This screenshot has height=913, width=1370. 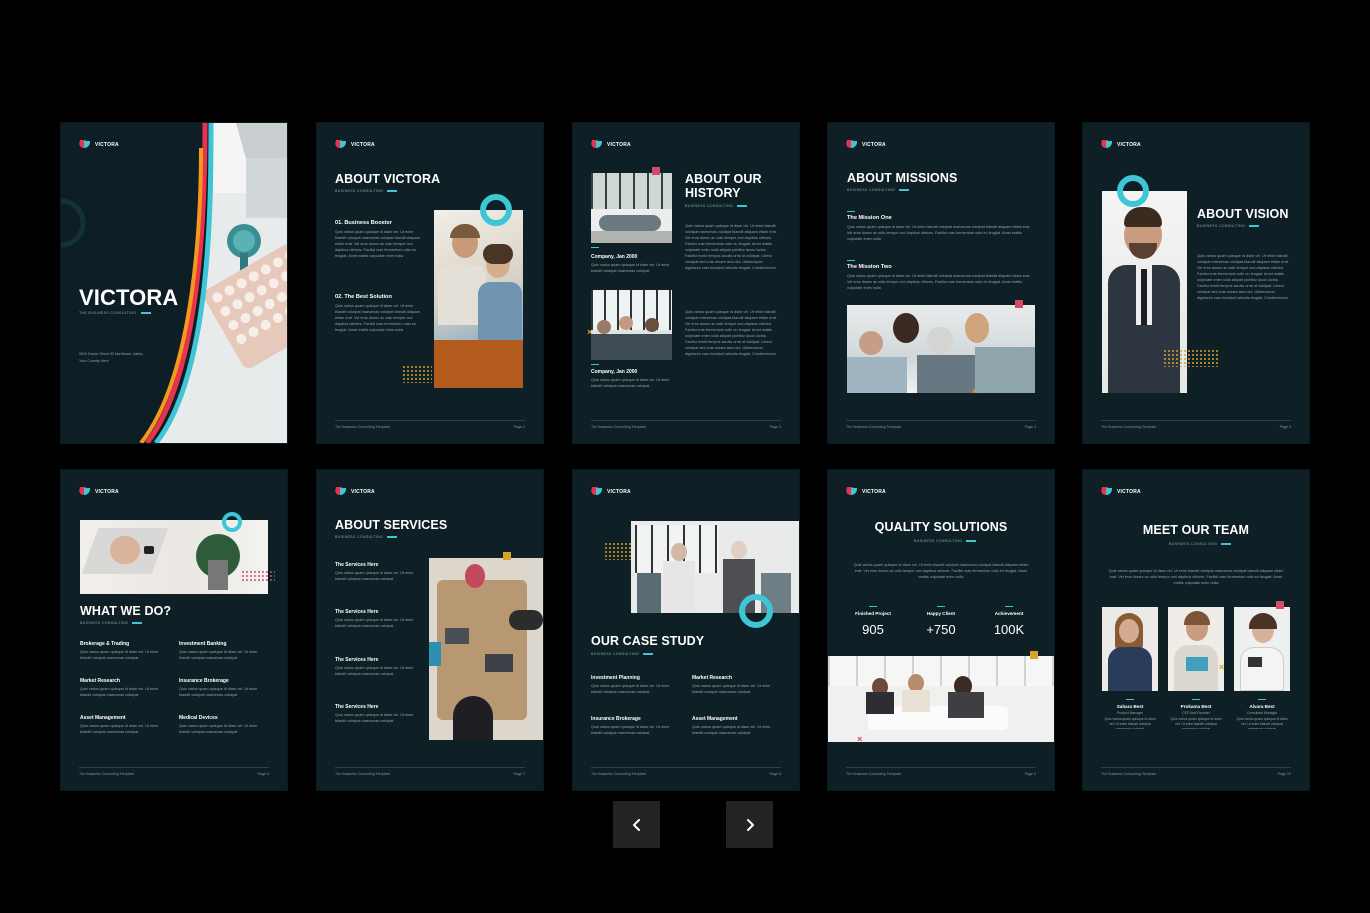 I want to click on page-title: ABOUT VICTORA, so click(x=388, y=179).